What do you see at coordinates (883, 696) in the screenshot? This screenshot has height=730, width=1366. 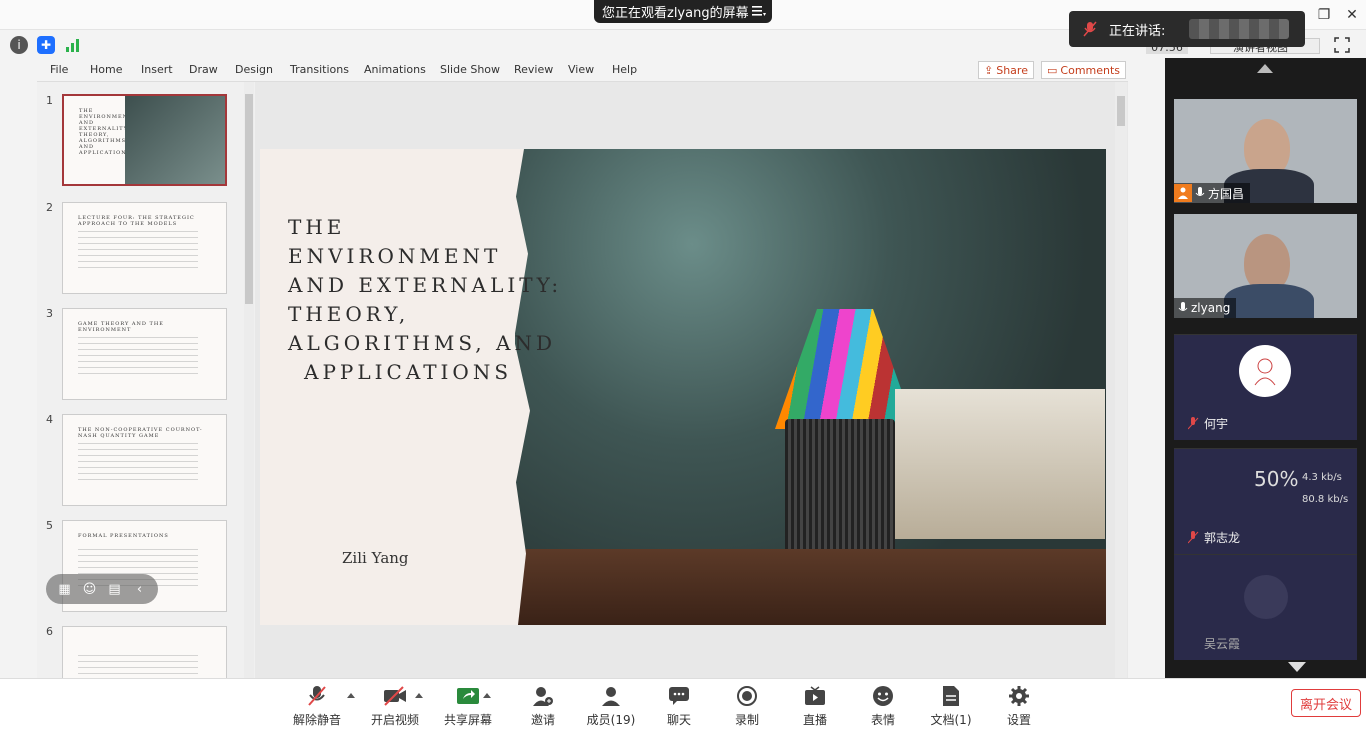 I see `emoji-icon` at bounding box center [883, 696].